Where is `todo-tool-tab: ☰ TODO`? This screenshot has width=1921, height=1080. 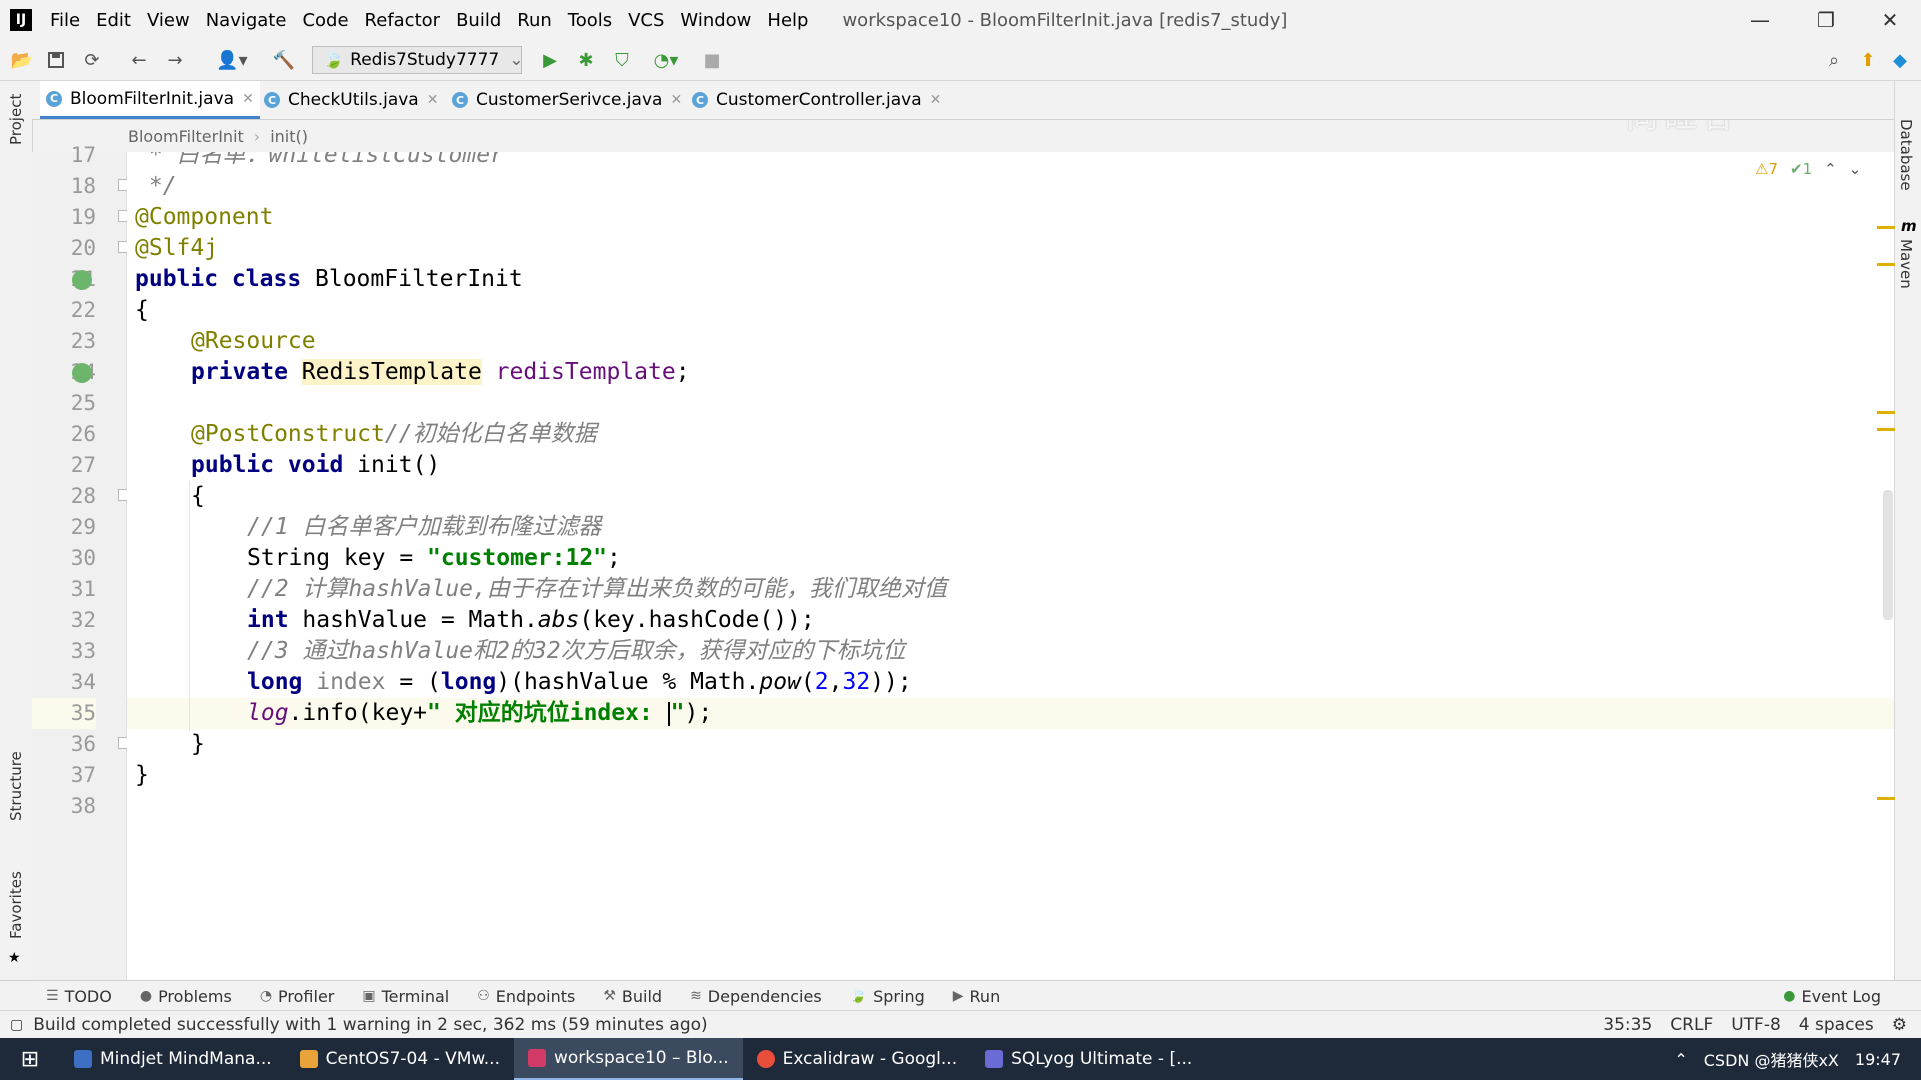
todo-tool-tab: ☰ TODO is located at coordinates (79, 996).